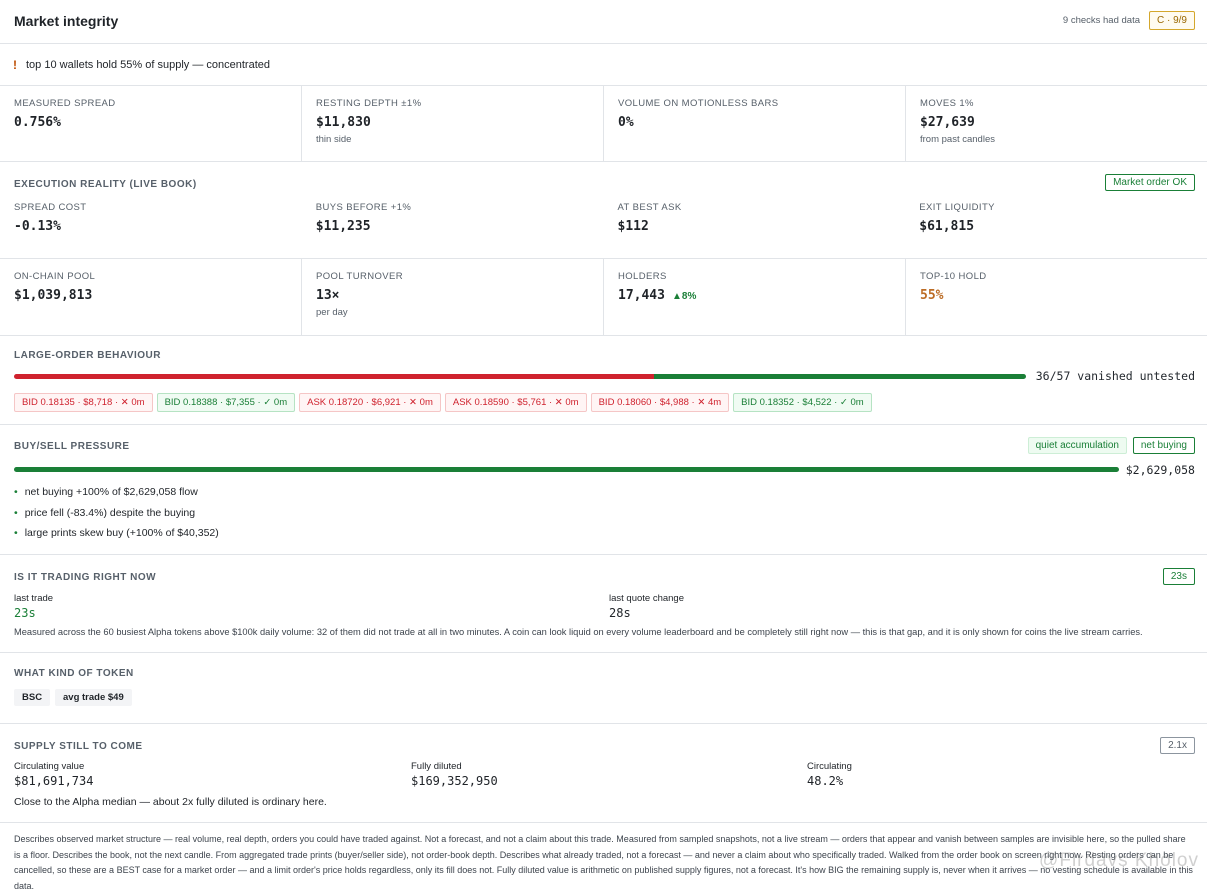 The width and height of the screenshot is (1207, 890). What do you see at coordinates (829, 766) in the screenshot?
I see `supply-label: Circulating` at bounding box center [829, 766].